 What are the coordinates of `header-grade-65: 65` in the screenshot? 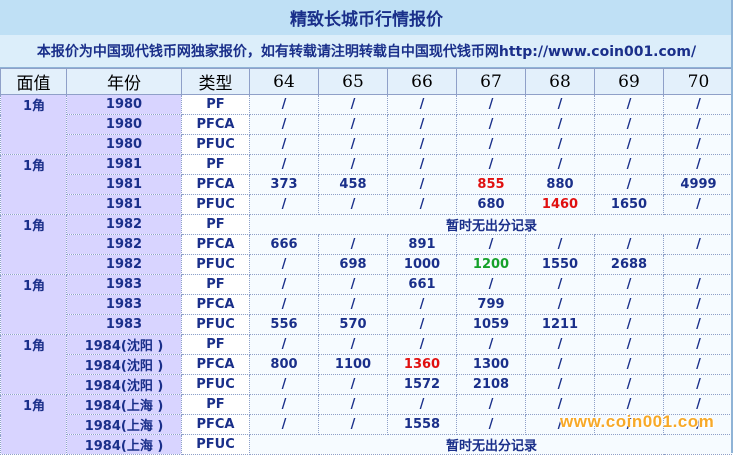 It's located at (353, 82).